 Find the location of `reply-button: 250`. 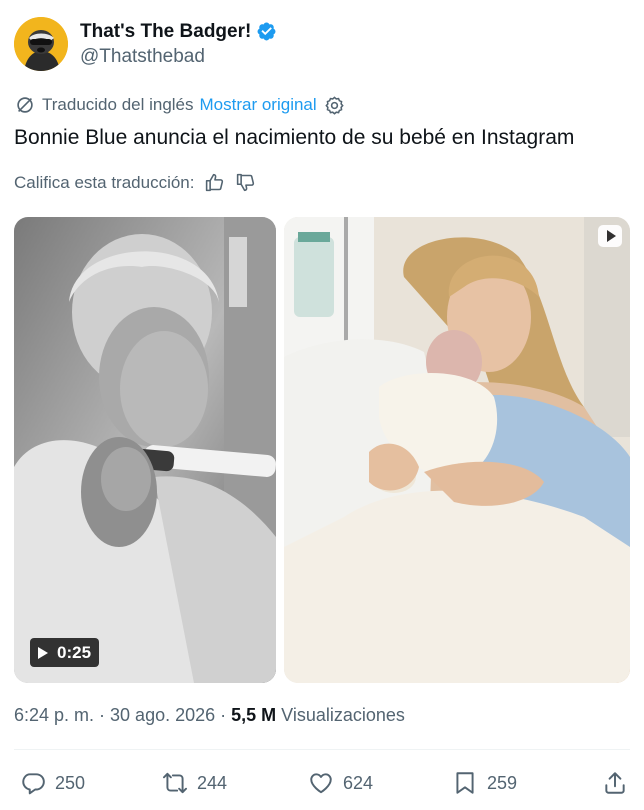

reply-button: 250 is located at coordinates (52, 783).